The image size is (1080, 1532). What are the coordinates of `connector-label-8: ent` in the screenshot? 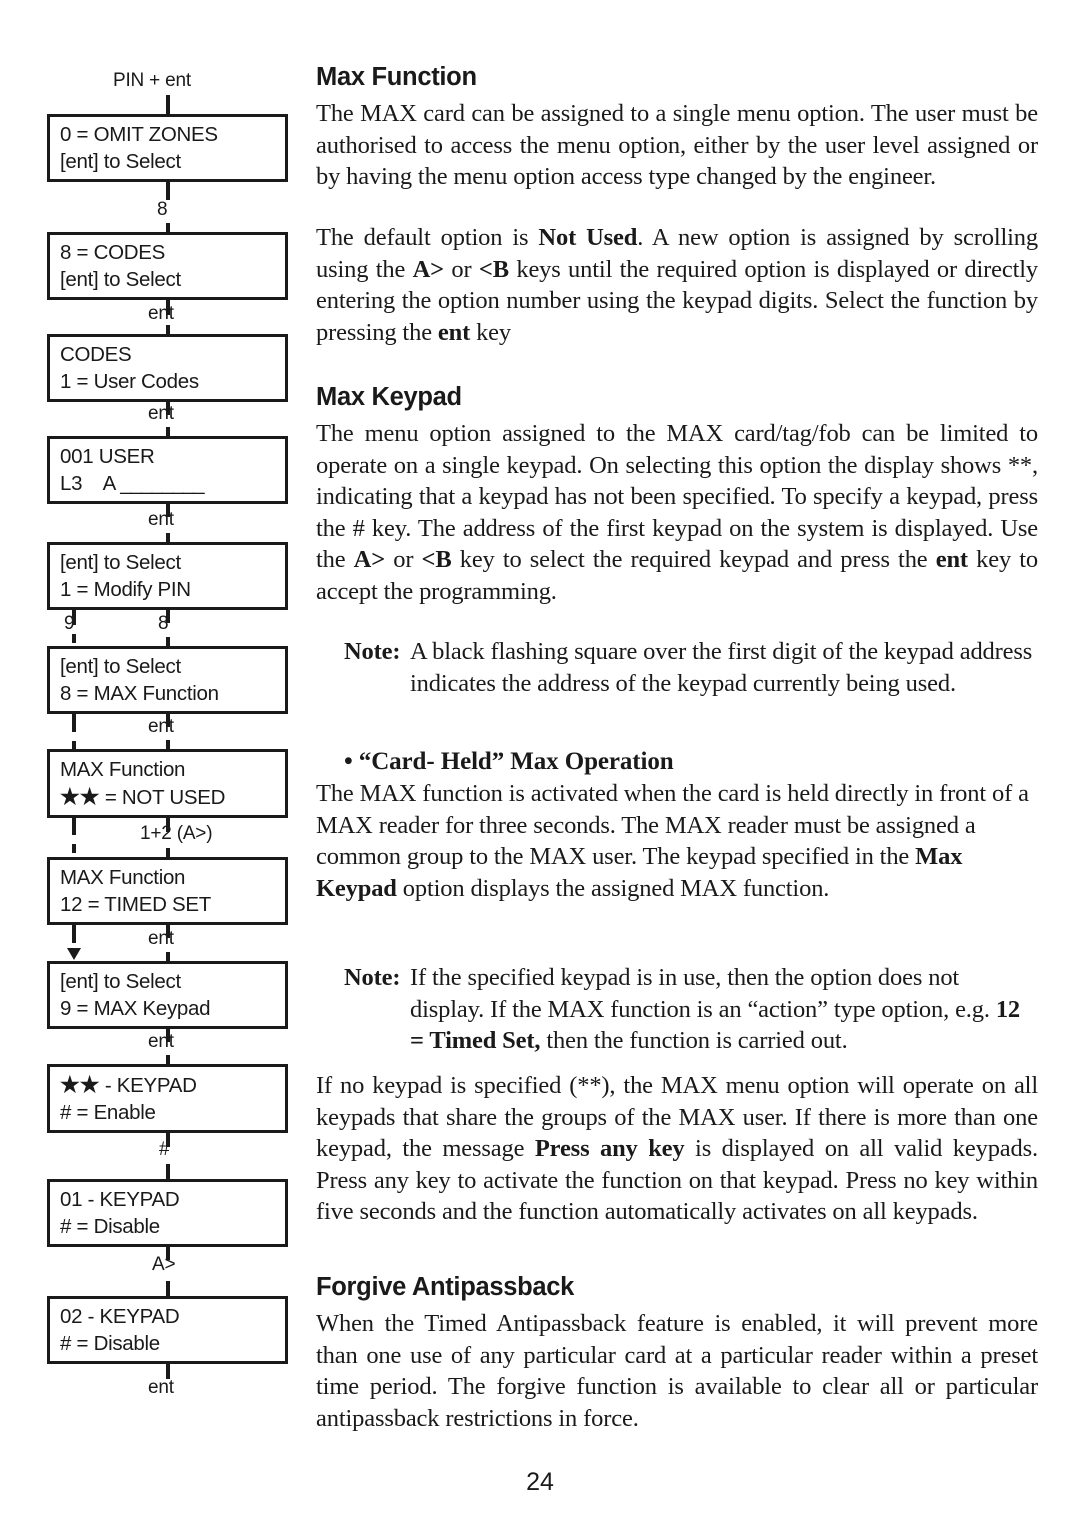 It's located at (161, 938).